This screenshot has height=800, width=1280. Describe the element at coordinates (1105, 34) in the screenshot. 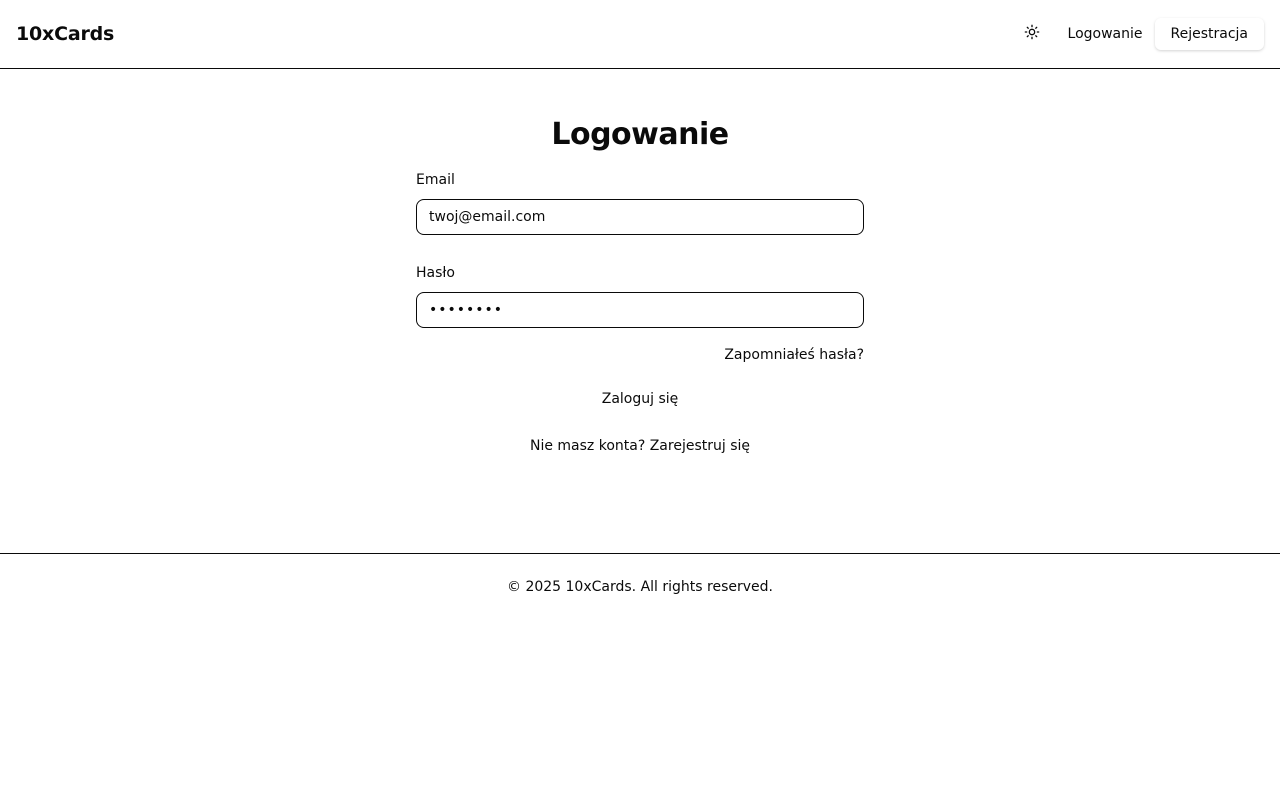

I see `nav-login-link: Logowanie` at that location.